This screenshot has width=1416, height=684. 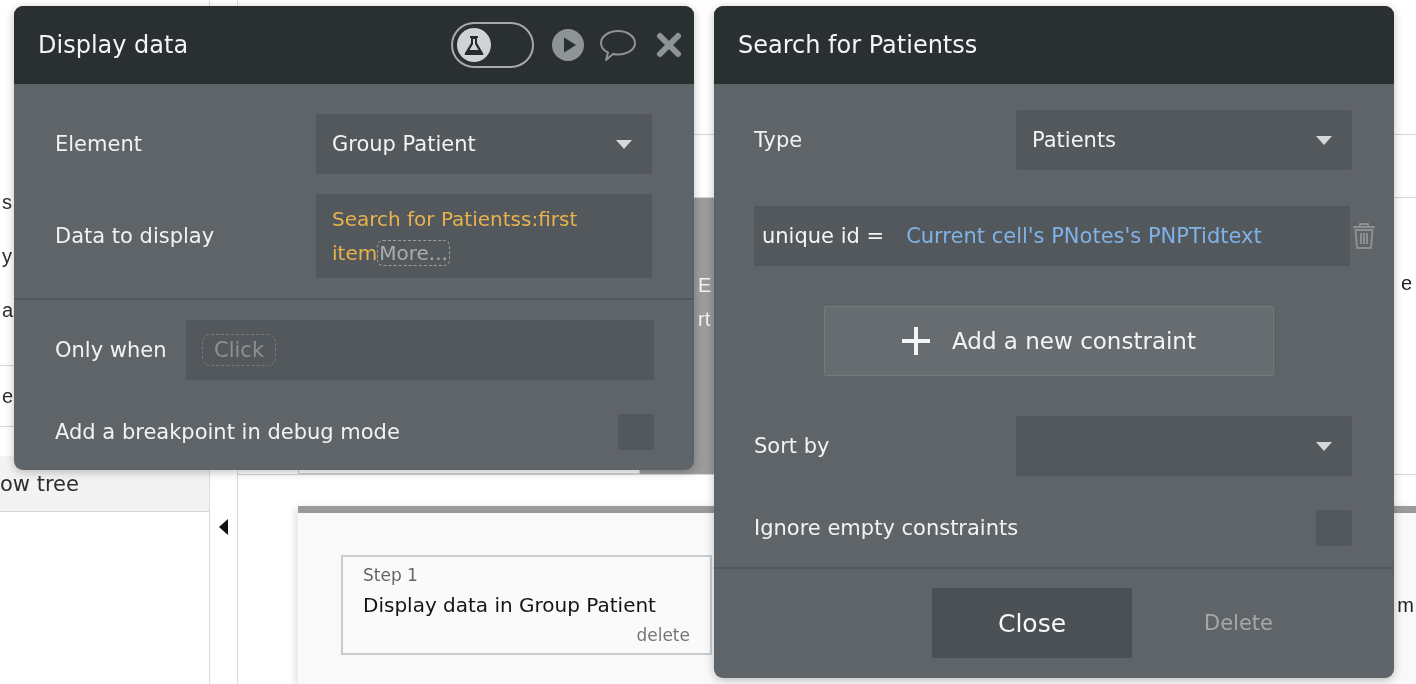 What do you see at coordinates (484, 144) in the screenshot?
I see `element-dropdown: Group Patient` at bounding box center [484, 144].